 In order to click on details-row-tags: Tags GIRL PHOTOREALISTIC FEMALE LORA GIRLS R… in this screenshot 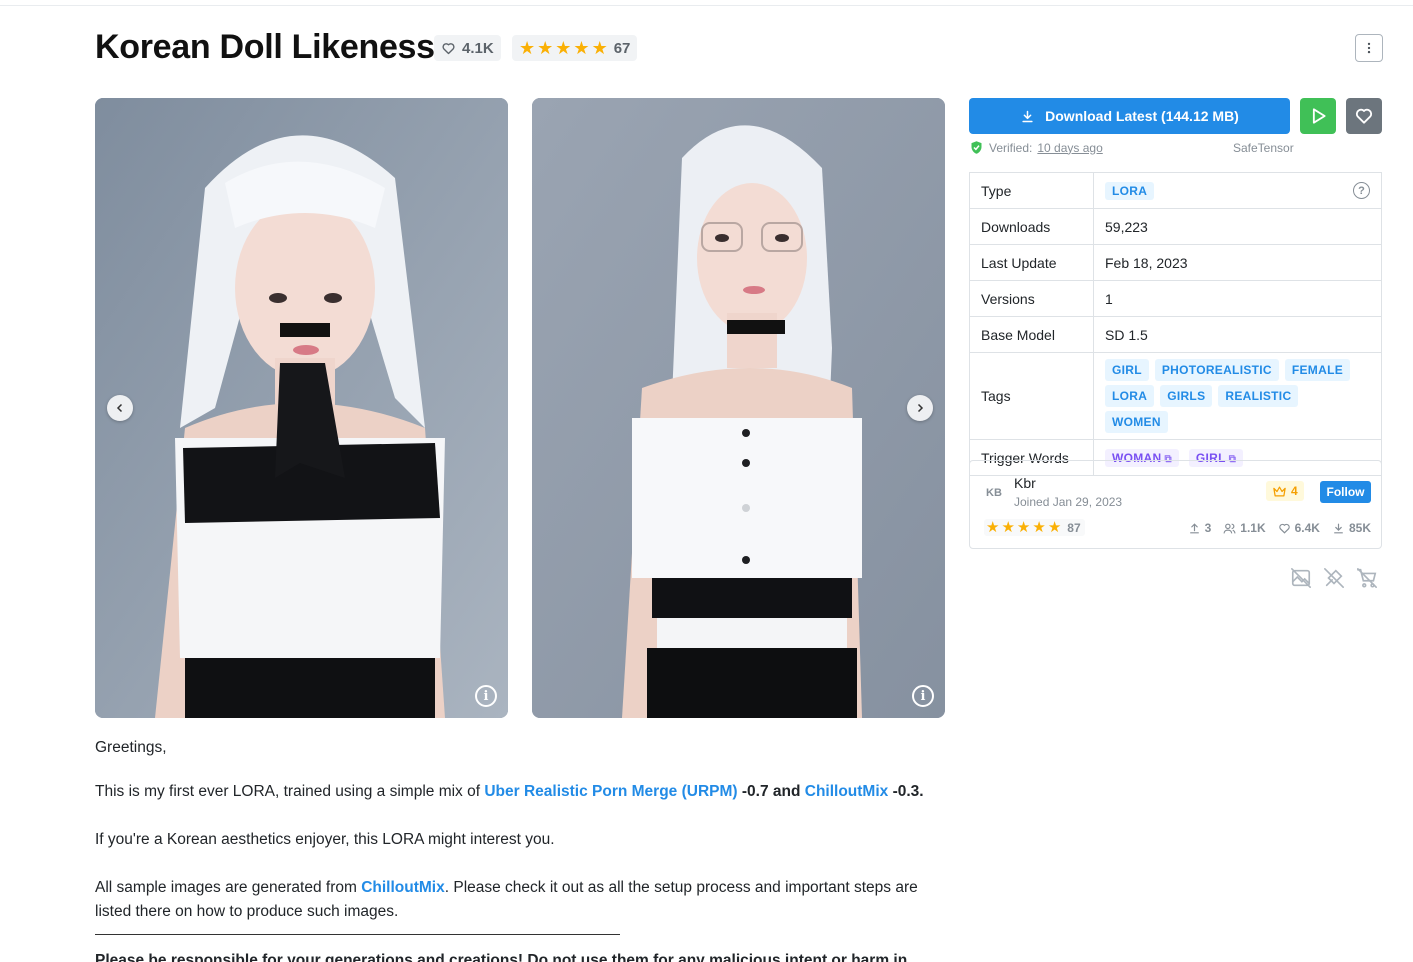, I will do `click(1175, 396)`.